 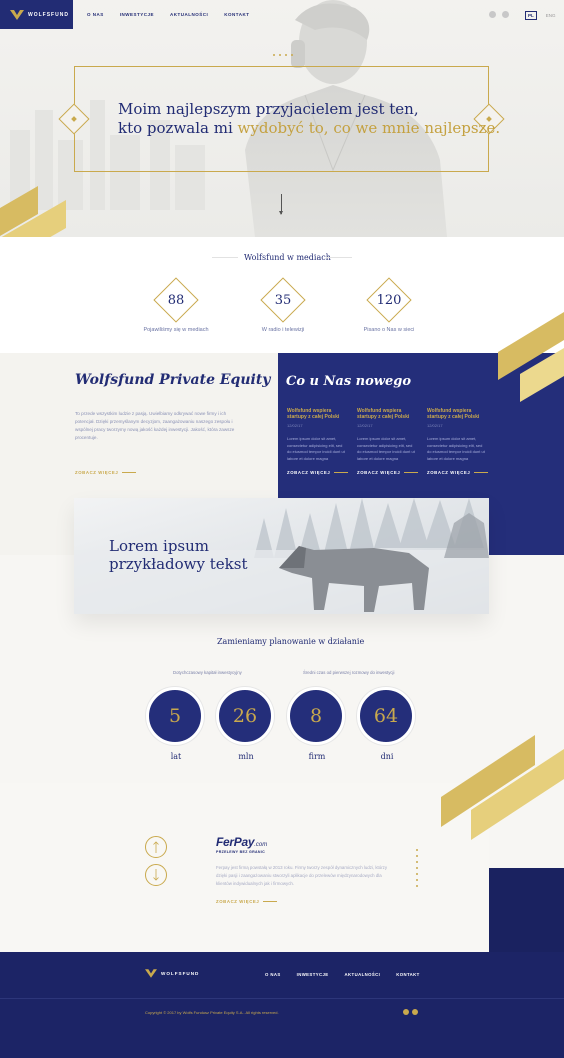 I want to click on stat-label: Pisano o Nas w sieci, so click(x=389, y=330).